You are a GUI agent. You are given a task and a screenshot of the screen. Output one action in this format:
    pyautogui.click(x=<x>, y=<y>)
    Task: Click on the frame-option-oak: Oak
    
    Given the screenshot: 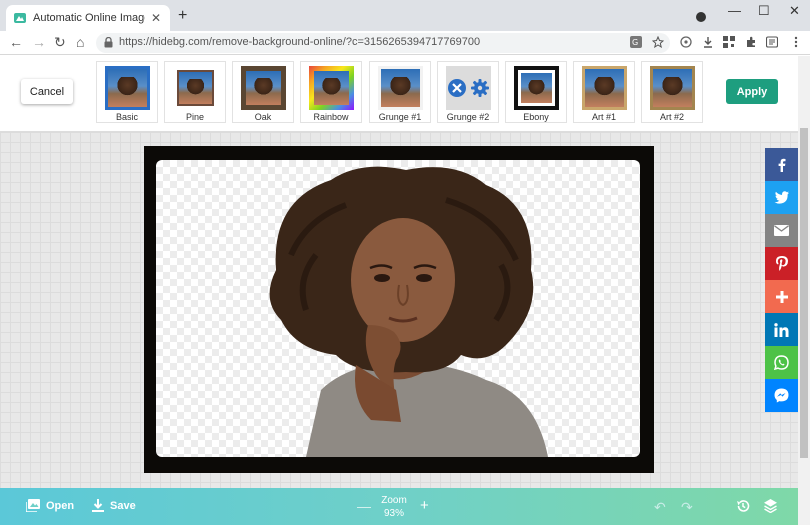 What is the action you would take?
    pyautogui.click(x=263, y=92)
    